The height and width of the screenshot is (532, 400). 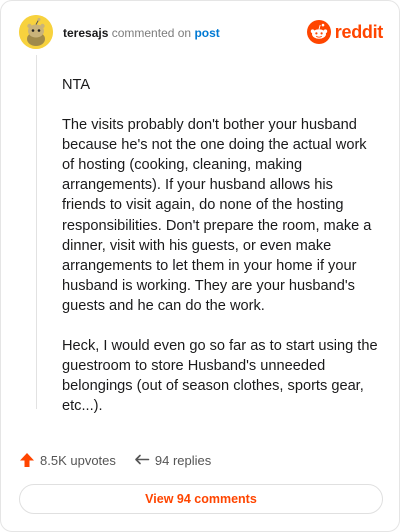 I want to click on comment-actions: 8.5K upvotes 94 replies, so click(x=115, y=460).